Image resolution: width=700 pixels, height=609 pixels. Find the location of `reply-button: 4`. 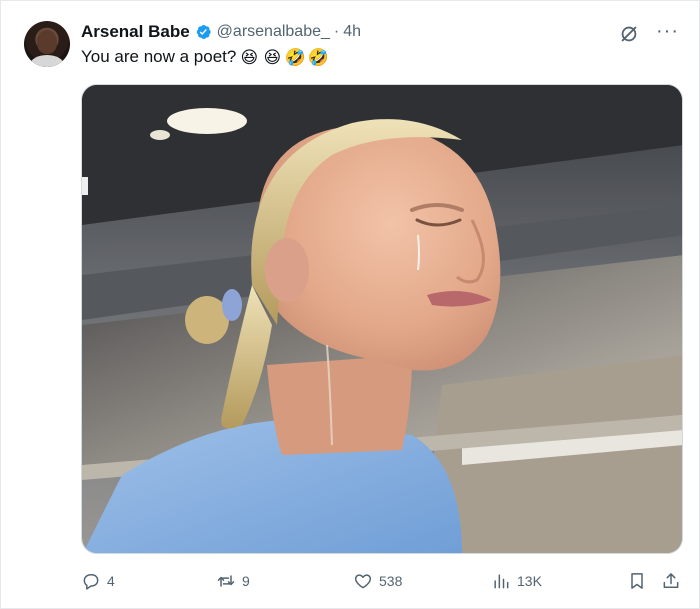

reply-button: 4 is located at coordinates (98, 581).